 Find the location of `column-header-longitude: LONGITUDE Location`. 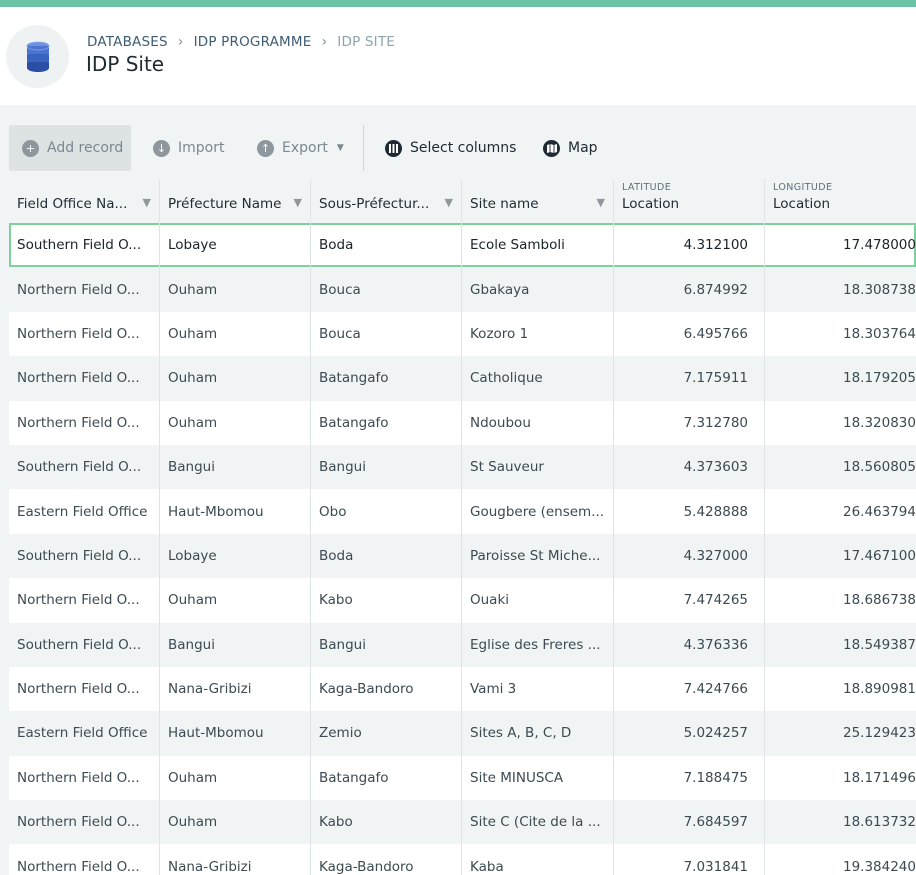

column-header-longitude: LONGITUDE Location is located at coordinates (840, 201).